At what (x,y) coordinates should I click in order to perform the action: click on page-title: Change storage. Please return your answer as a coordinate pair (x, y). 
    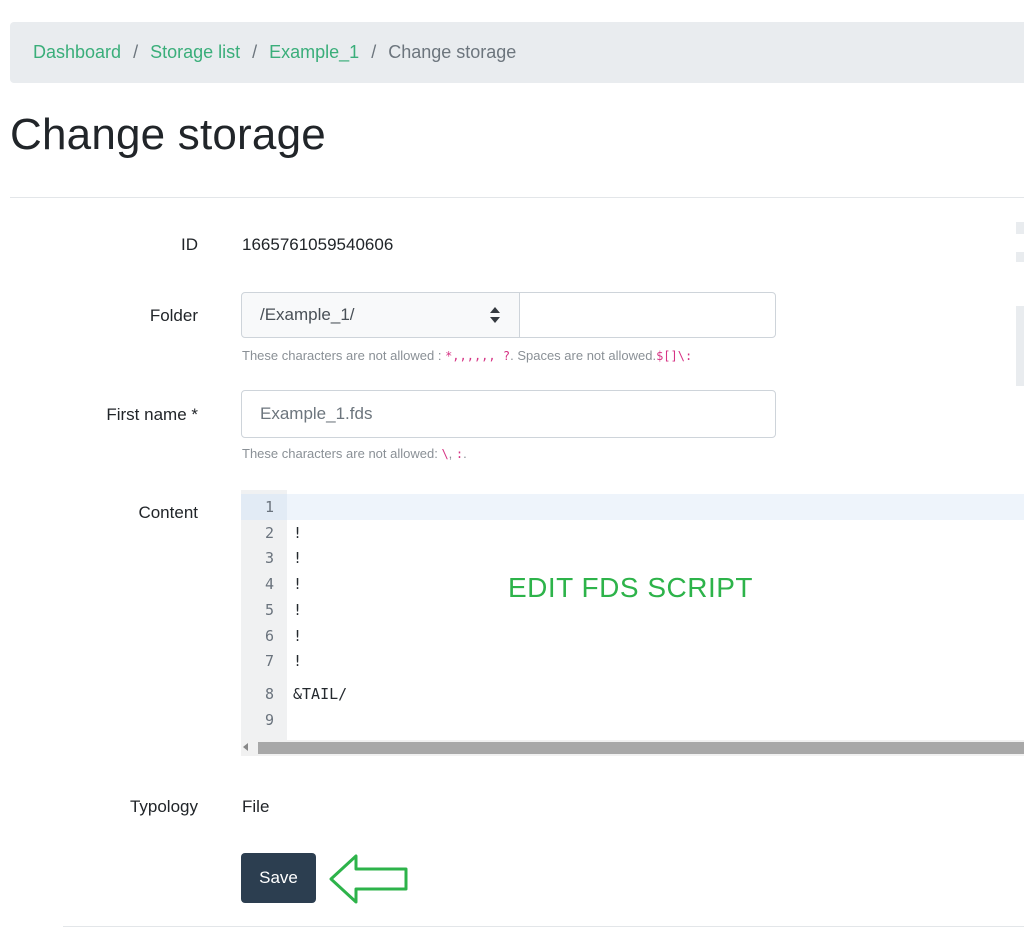
    Looking at the image, I should click on (168, 134).